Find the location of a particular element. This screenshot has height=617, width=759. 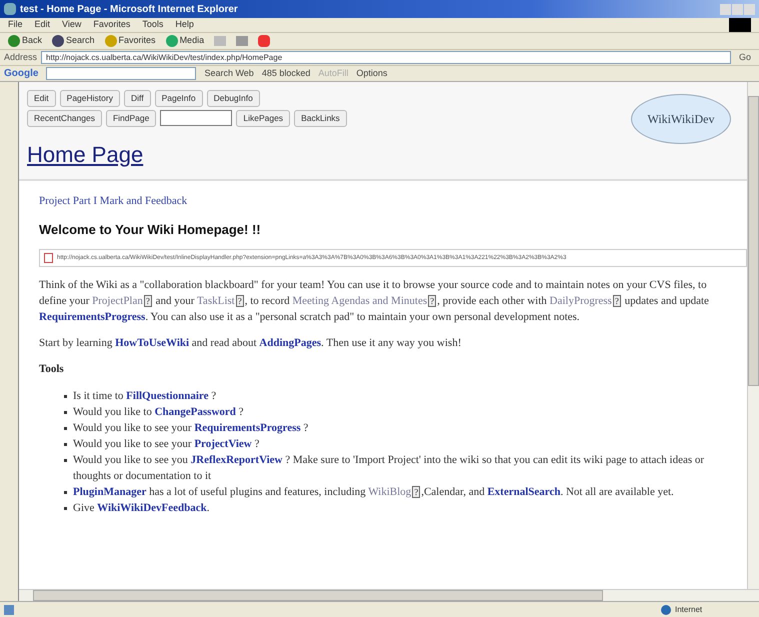

address-label: Address is located at coordinates (21, 57).